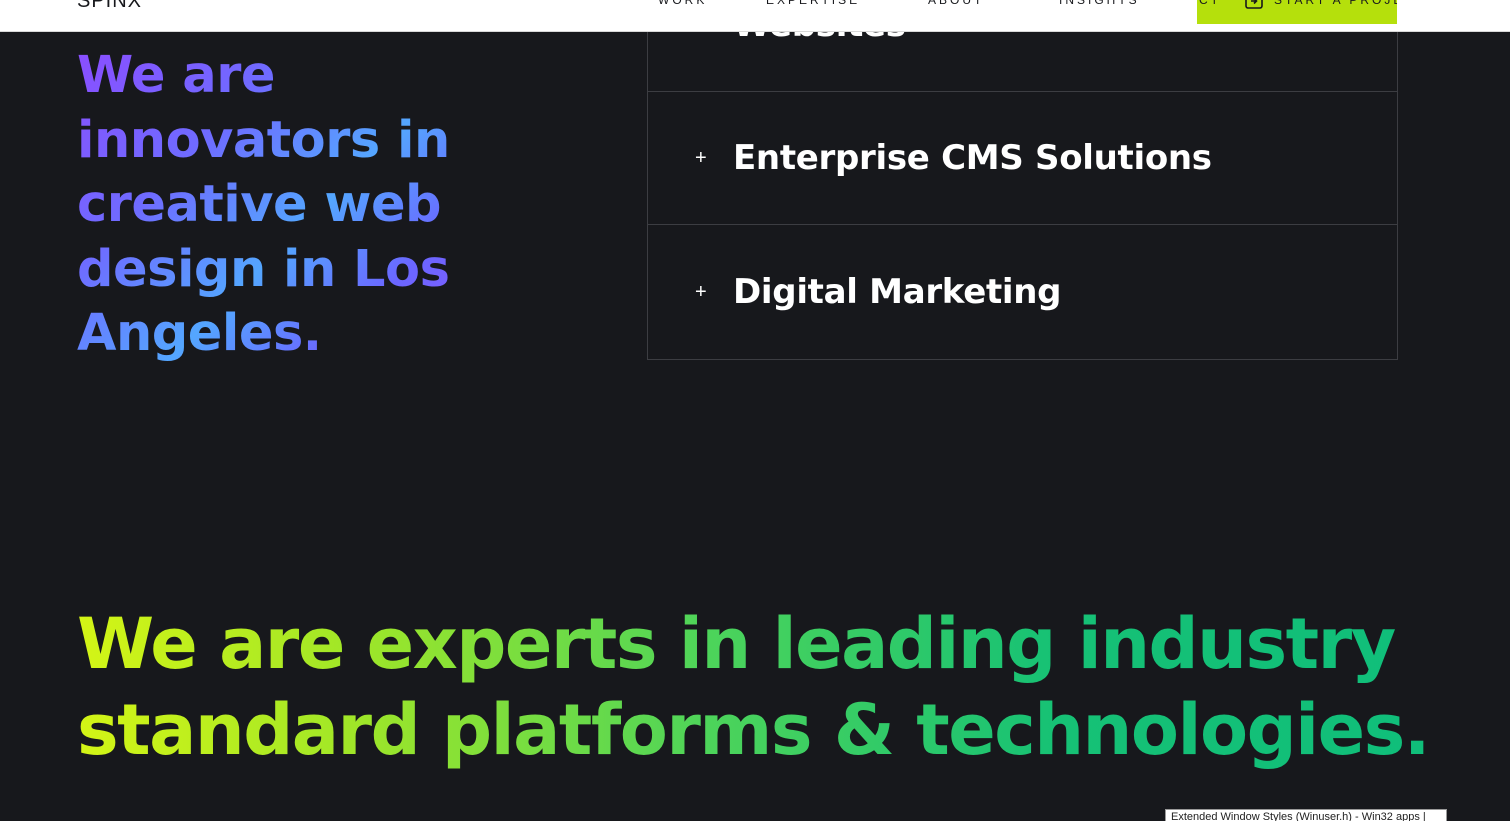 This screenshot has height=821, width=1510. What do you see at coordinates (1335, 3) in the screenshot?
I see `start-project-label: START A PROJE` at bounding box center [1335, 3].